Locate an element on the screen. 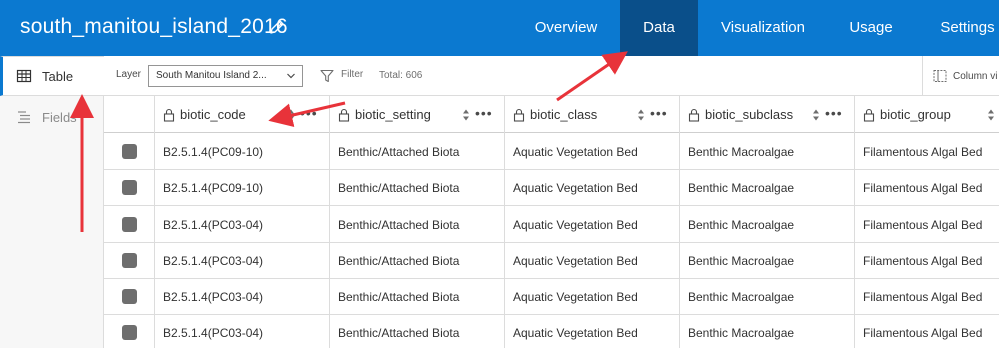  column-visibility-button: Column vi is located at coordinates (960, 76).